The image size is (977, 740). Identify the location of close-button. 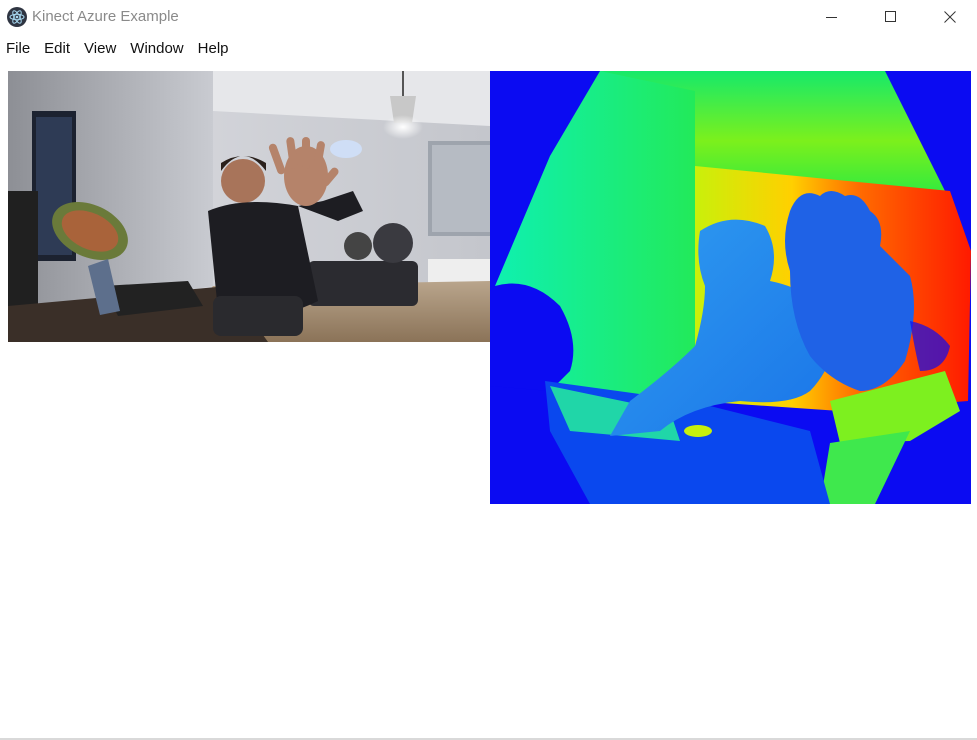
(949, 17).